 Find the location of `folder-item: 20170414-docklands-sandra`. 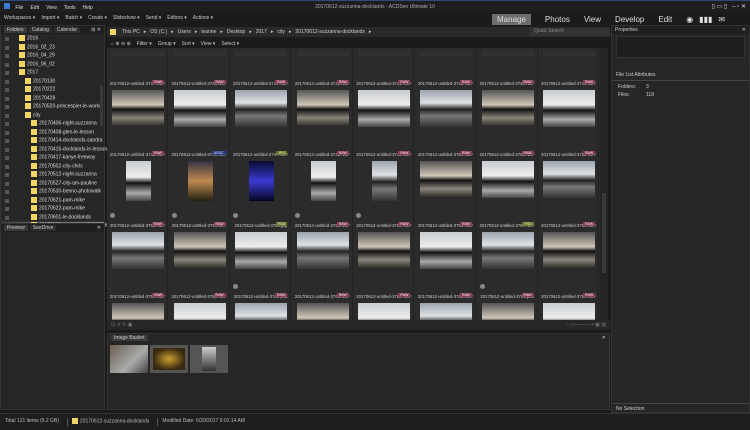

folder-item: 20170414-docklands-sandra is located at coordinates (52, 141).